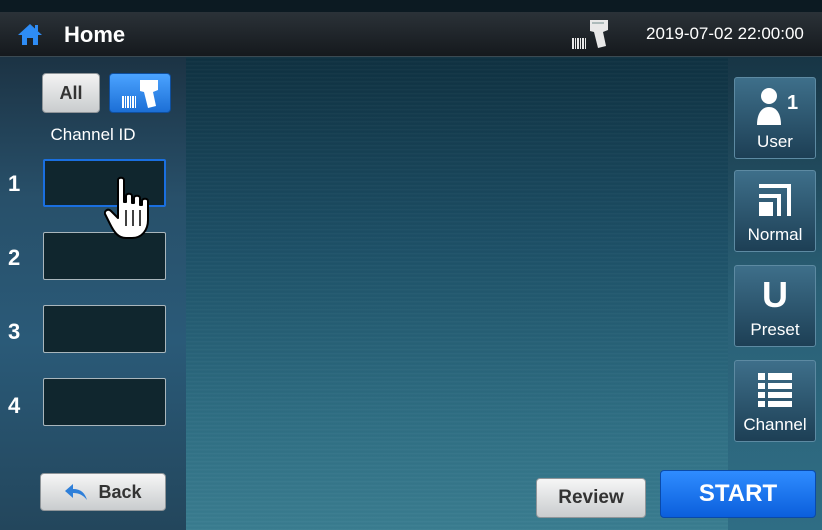 The width and height of the screenshot is (822, 530). What do you see at coordinates (71, 93) in the screenshot?
I see `all-button: All` at bounding box center [71, 93].